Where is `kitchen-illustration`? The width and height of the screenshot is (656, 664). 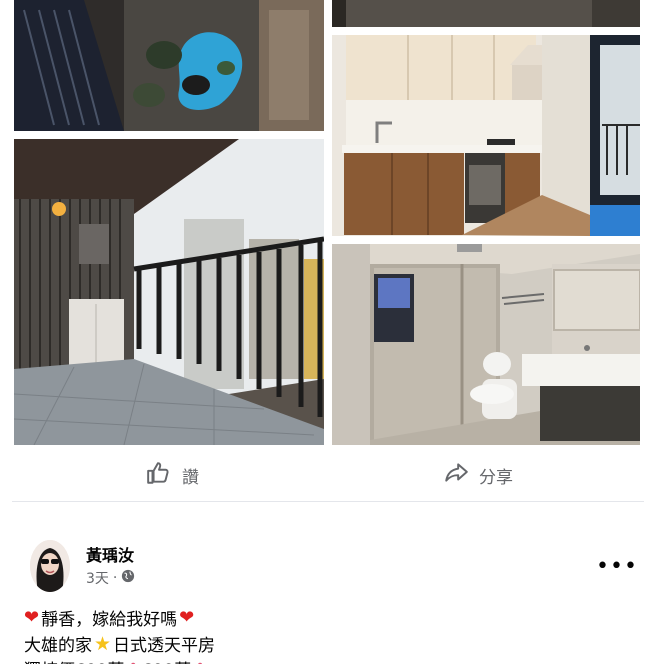
kitchen-illustration is located at coordinates (486, 135).